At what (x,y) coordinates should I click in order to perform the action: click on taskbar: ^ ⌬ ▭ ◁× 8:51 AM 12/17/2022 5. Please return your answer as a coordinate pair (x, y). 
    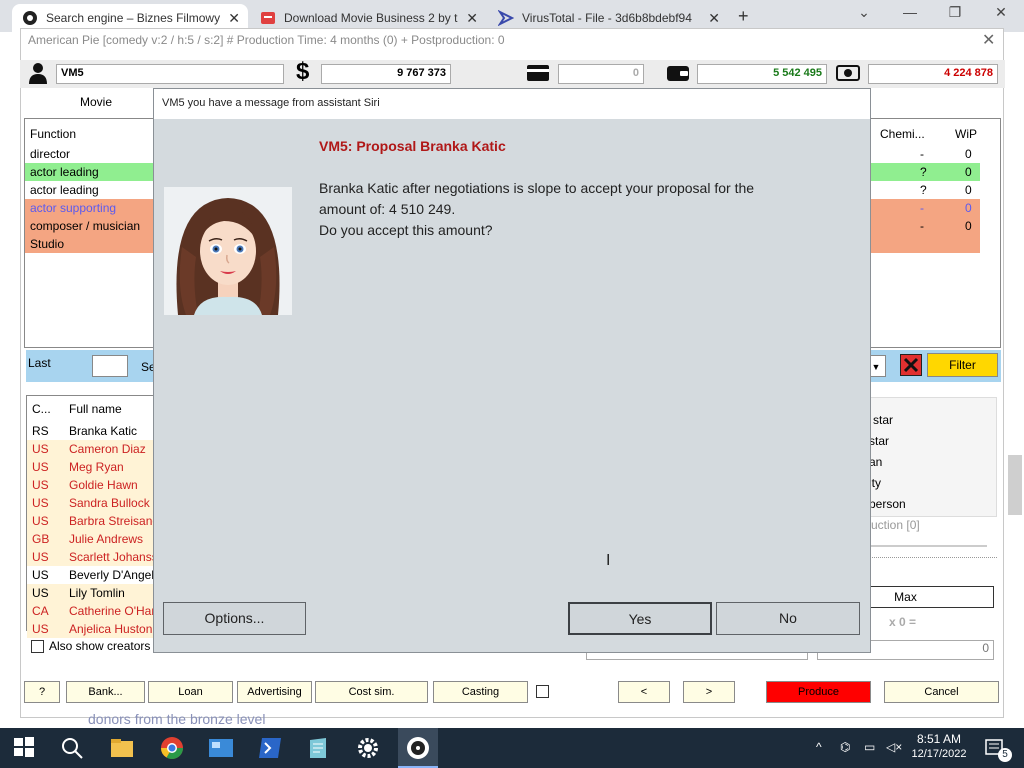
    Looking at the image, I should click on (512, 748).